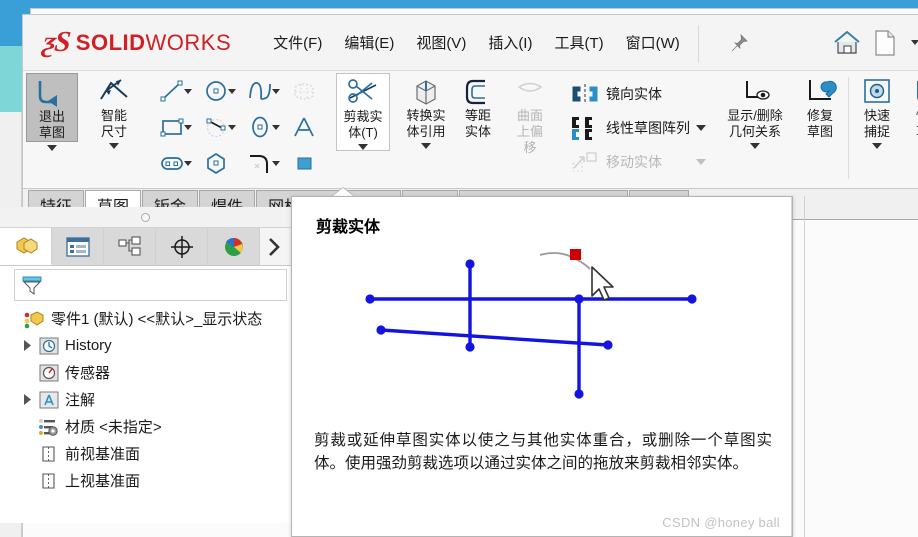 This screenshot has height=537, width=918. What do you see at coordinates (877, 146) in the screenshot?
I see `quick-snaps-dropdown-icon` at bounding box center [877, 146].